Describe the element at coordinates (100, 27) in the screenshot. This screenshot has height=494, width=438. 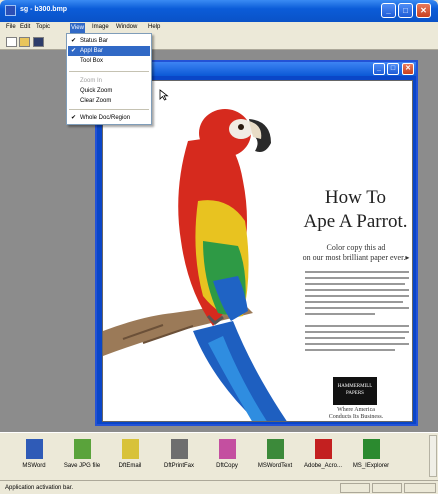
I see `menu-image: Image` at that location.